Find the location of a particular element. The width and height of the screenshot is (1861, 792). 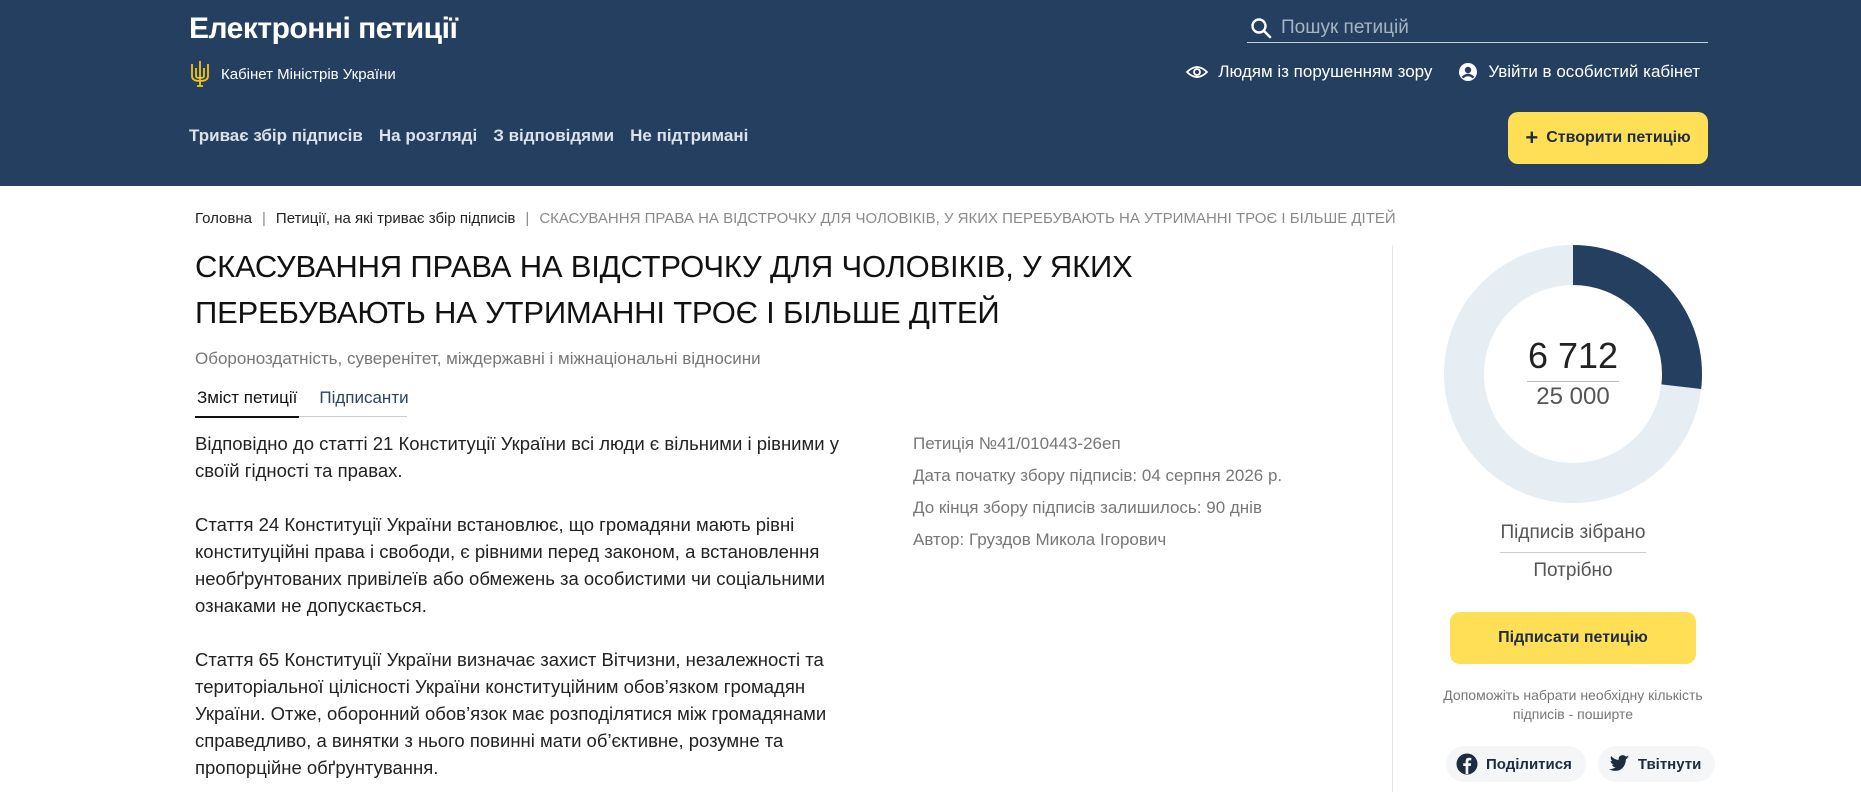

petition-author: Автор: Груздов Микола Ігорович is located at coordinates (1040, 539).